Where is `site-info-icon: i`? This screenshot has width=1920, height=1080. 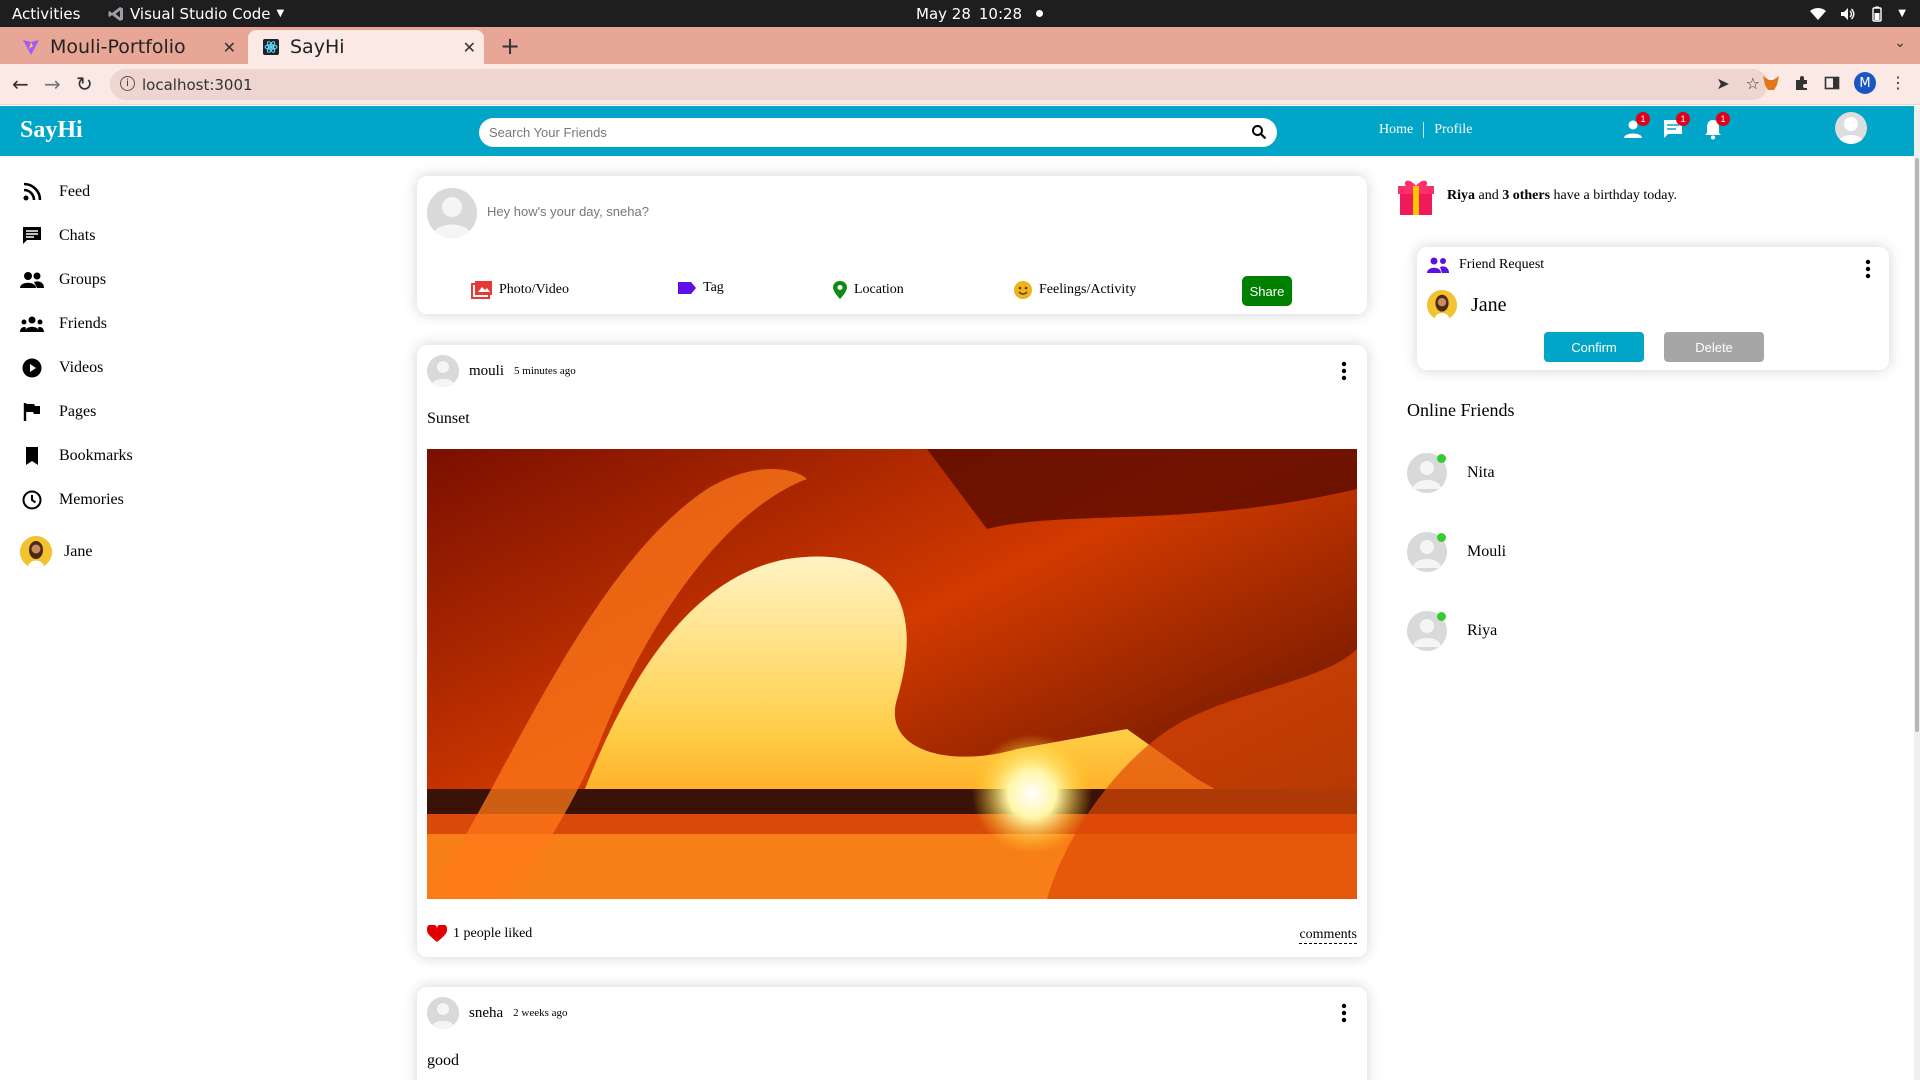 site-info-icon: i is located at coordinates (127, 83).